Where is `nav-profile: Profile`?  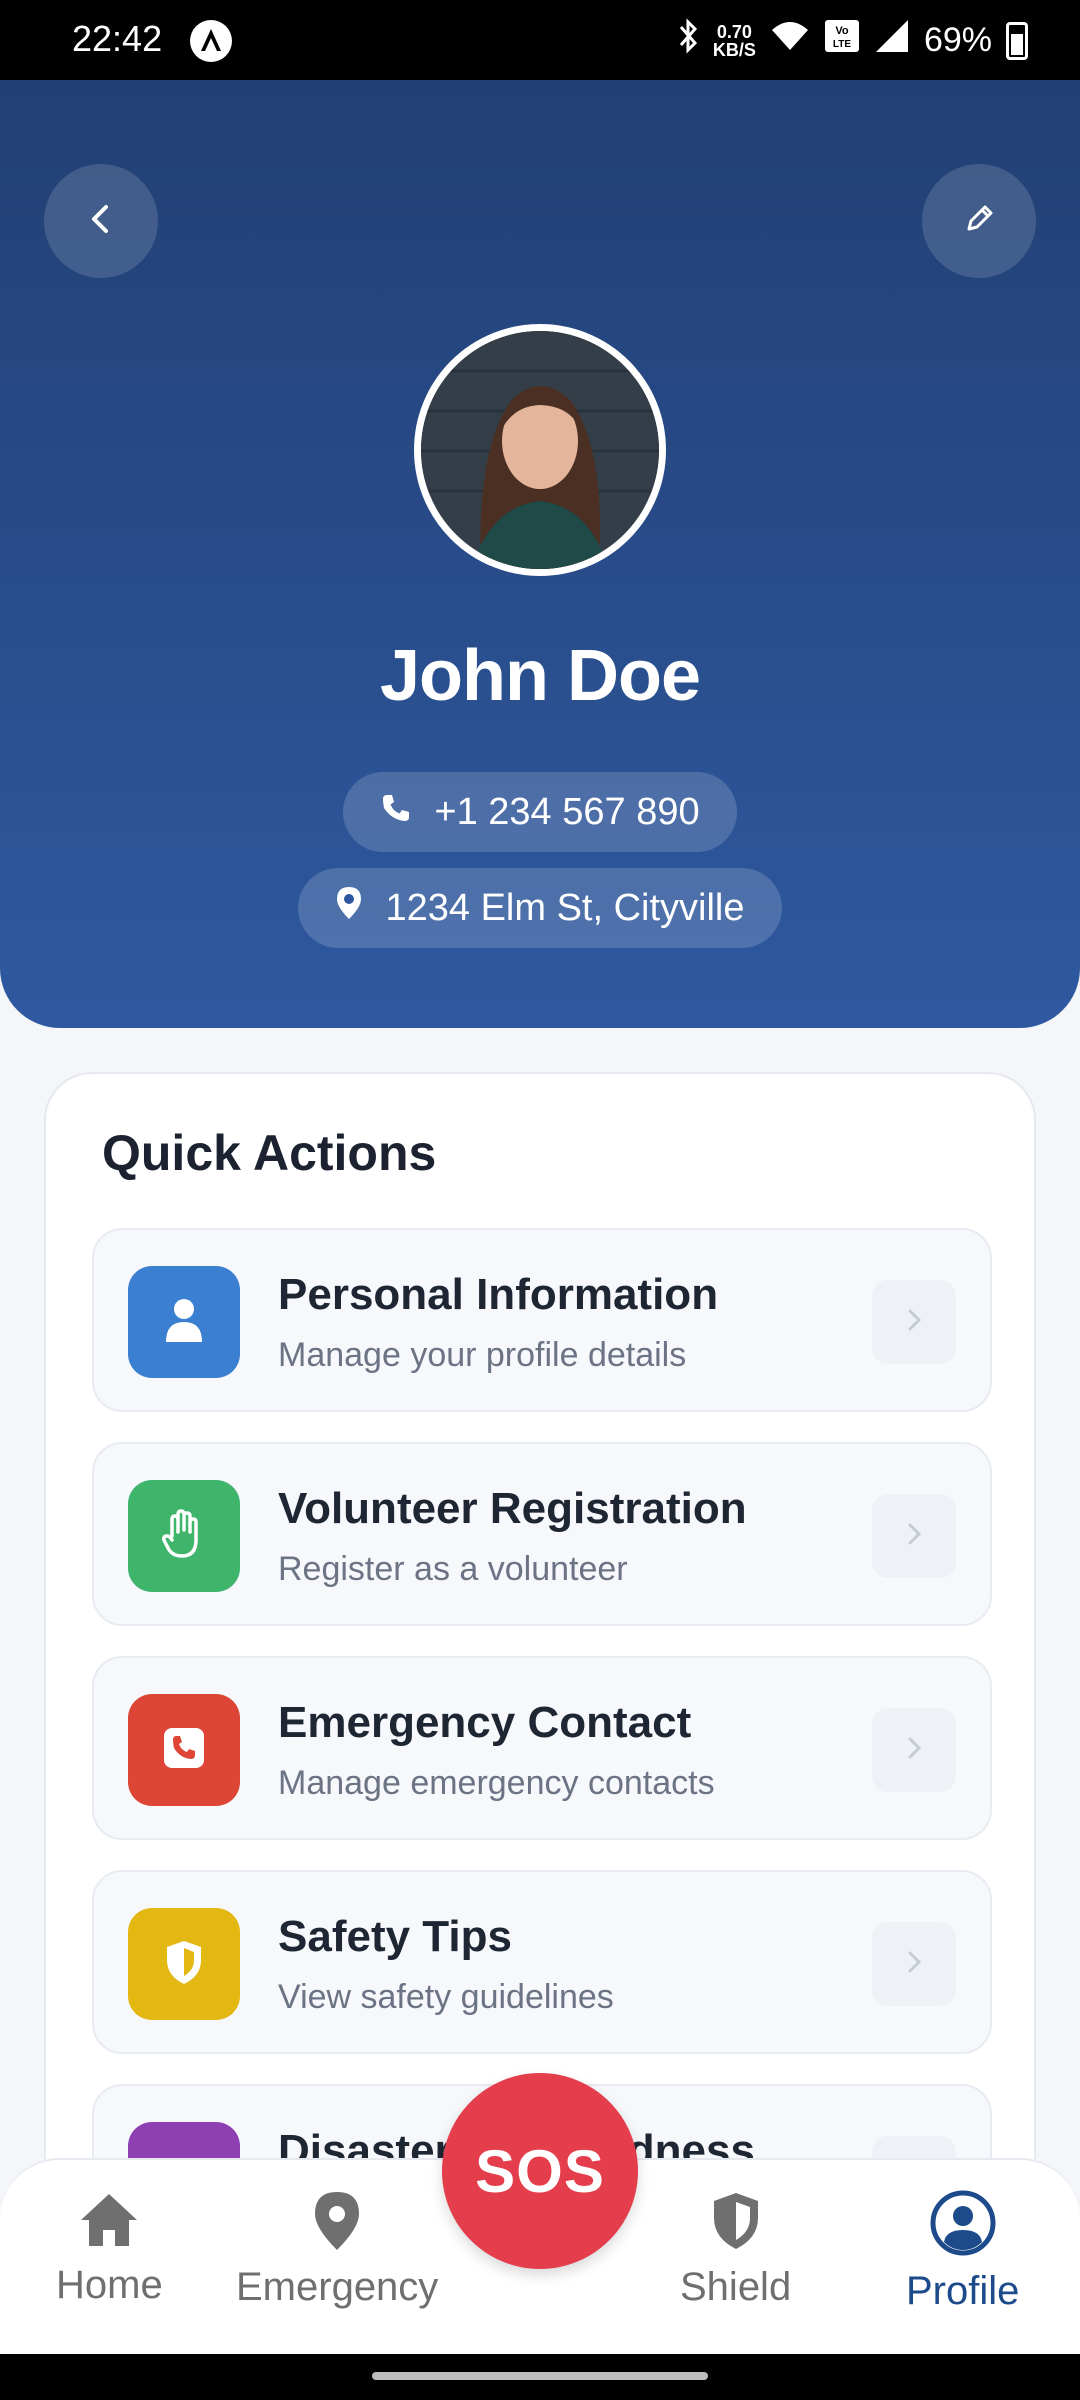 nav-profile: Profile is located at coordinates (962, 2252).